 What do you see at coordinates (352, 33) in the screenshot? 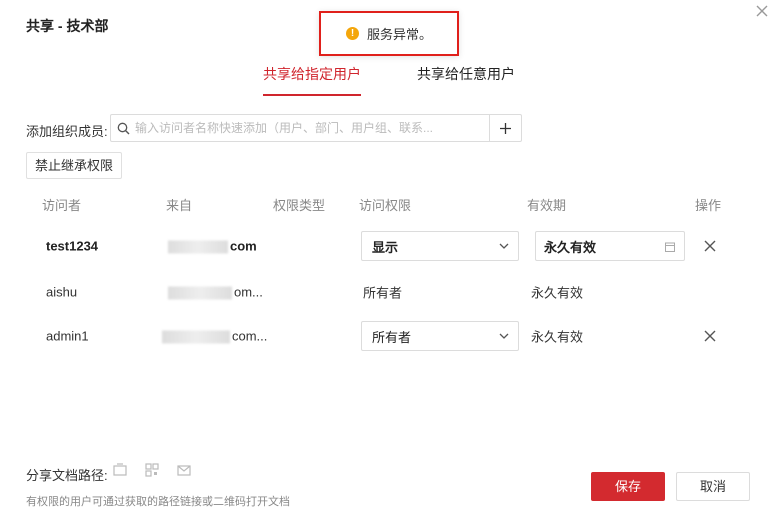
I see `warning-icon: !` at bounding box center [352, 33].